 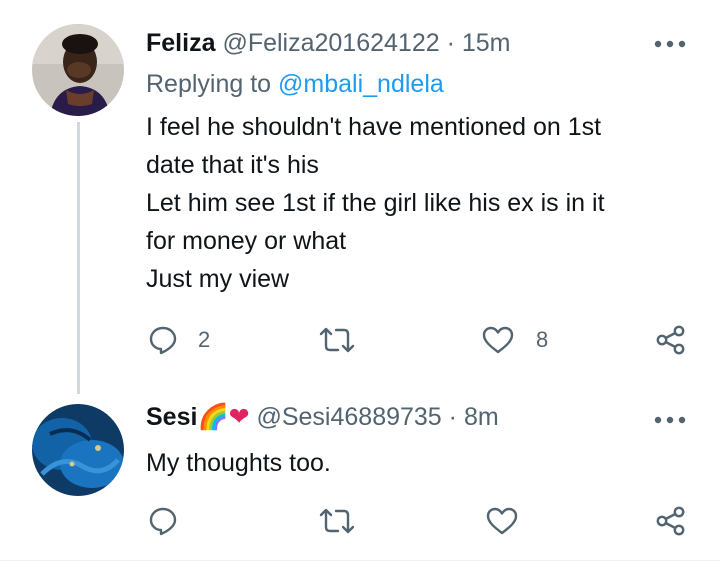 What do you see at coordinates (348, 417) in the screenshot?
I see `user-handle: @Sesi46889735` at bounding box center [348, 417].